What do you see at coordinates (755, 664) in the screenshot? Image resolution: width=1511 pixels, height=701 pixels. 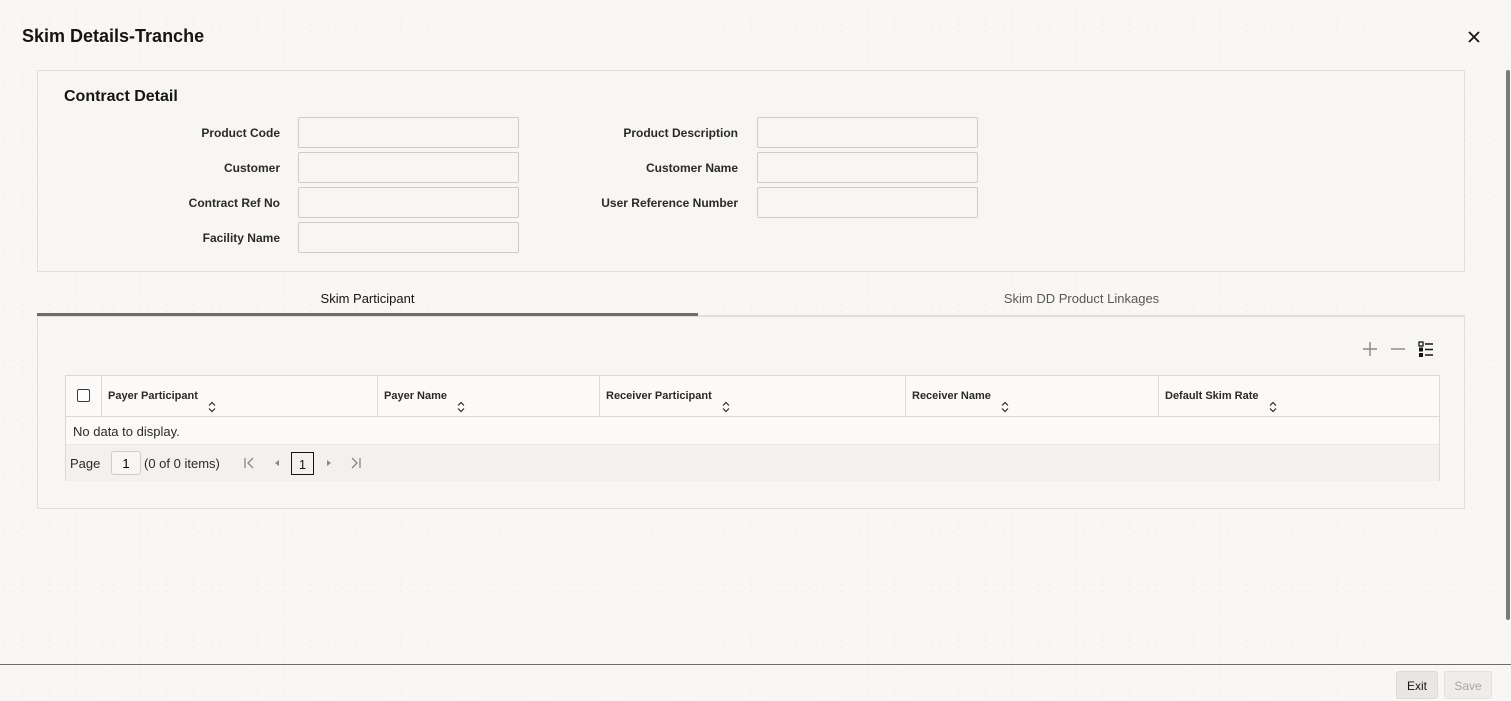 I see `footer-divider` at bounding box center [755, 664].